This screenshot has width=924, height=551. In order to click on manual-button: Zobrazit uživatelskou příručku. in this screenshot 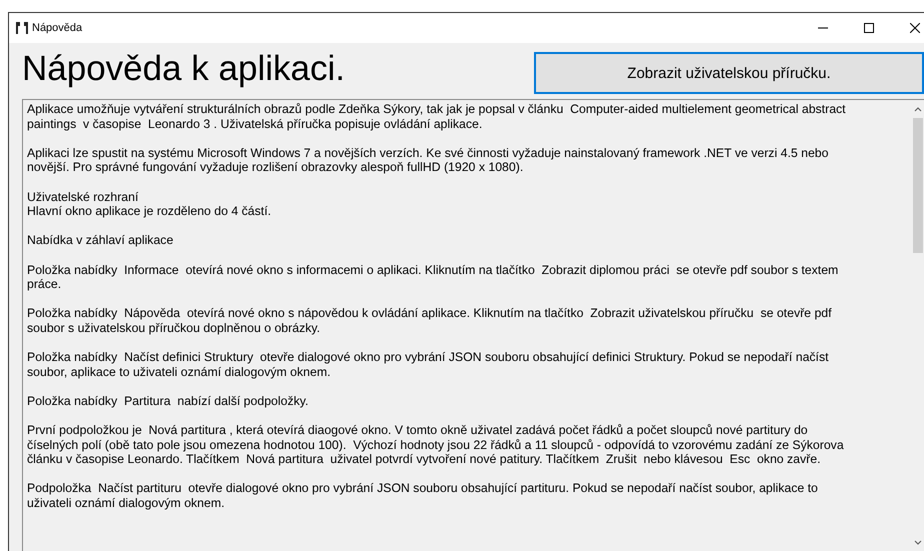, I will do `click(729, 73)`.